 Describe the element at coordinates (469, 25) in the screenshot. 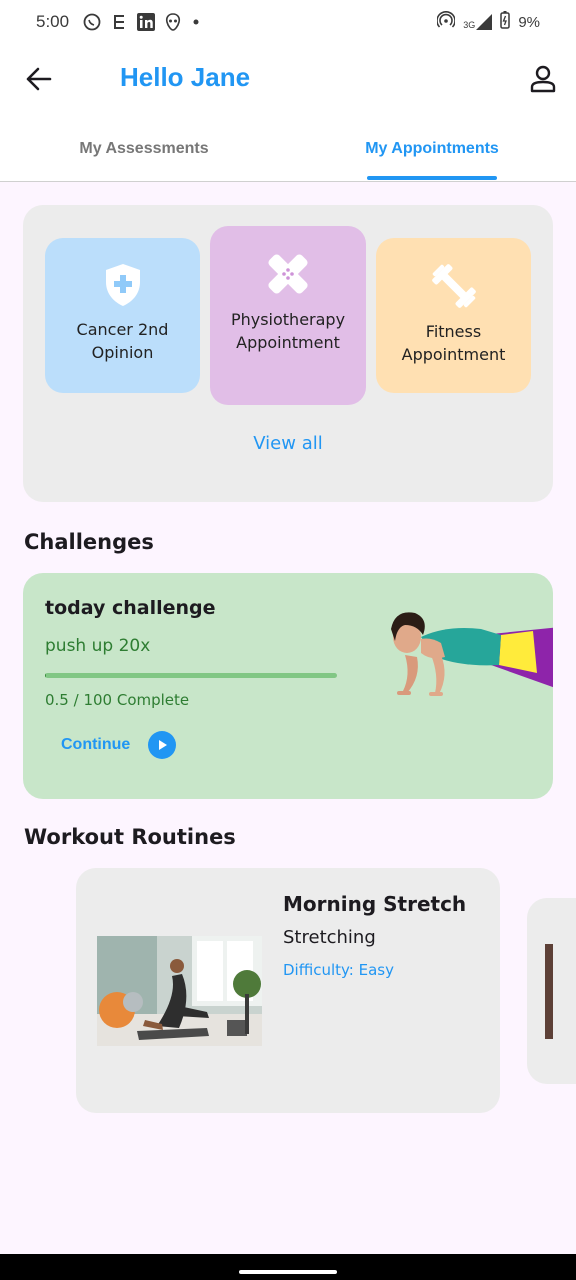

I see `network-type: 3G` at that location.